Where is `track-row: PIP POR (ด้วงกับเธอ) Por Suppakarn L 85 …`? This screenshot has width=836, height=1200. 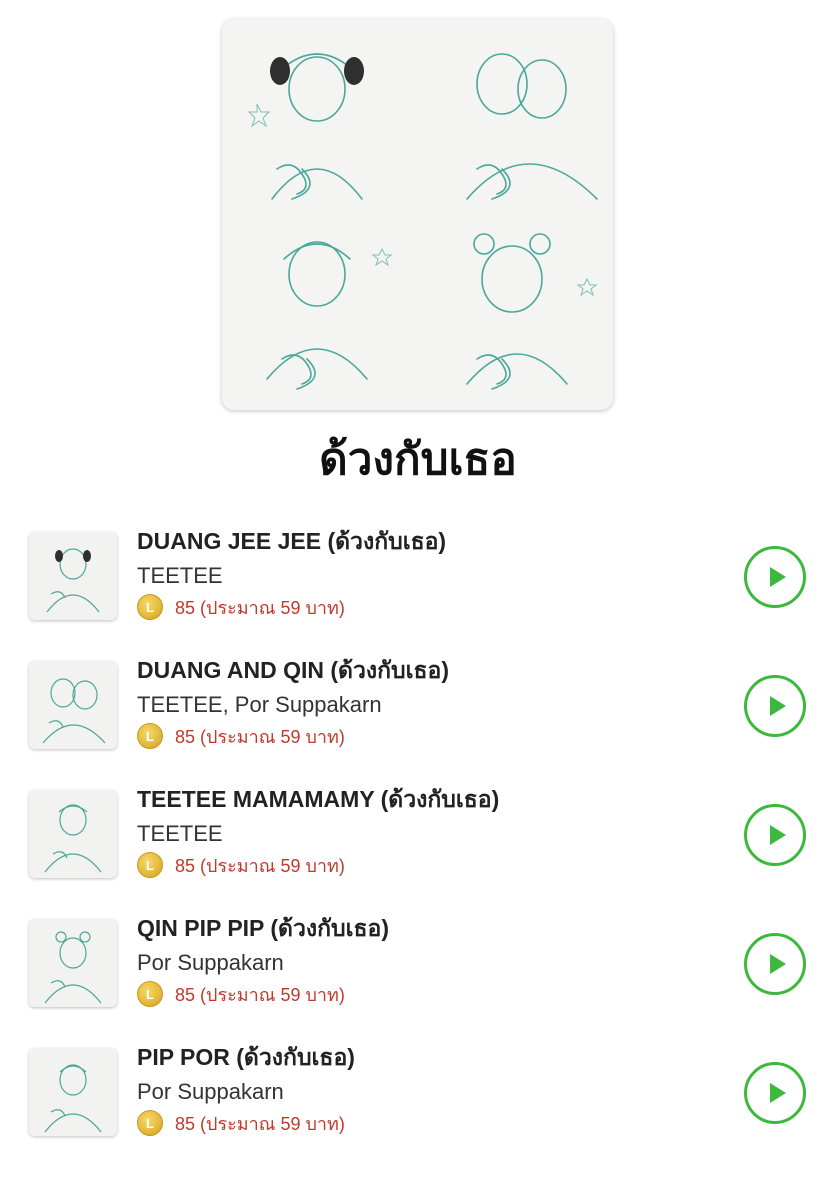 track-row: PIP POR (ด้วงกับเธอ) Por Suppakarn L 85 … is located at coordinates (418, 1102).